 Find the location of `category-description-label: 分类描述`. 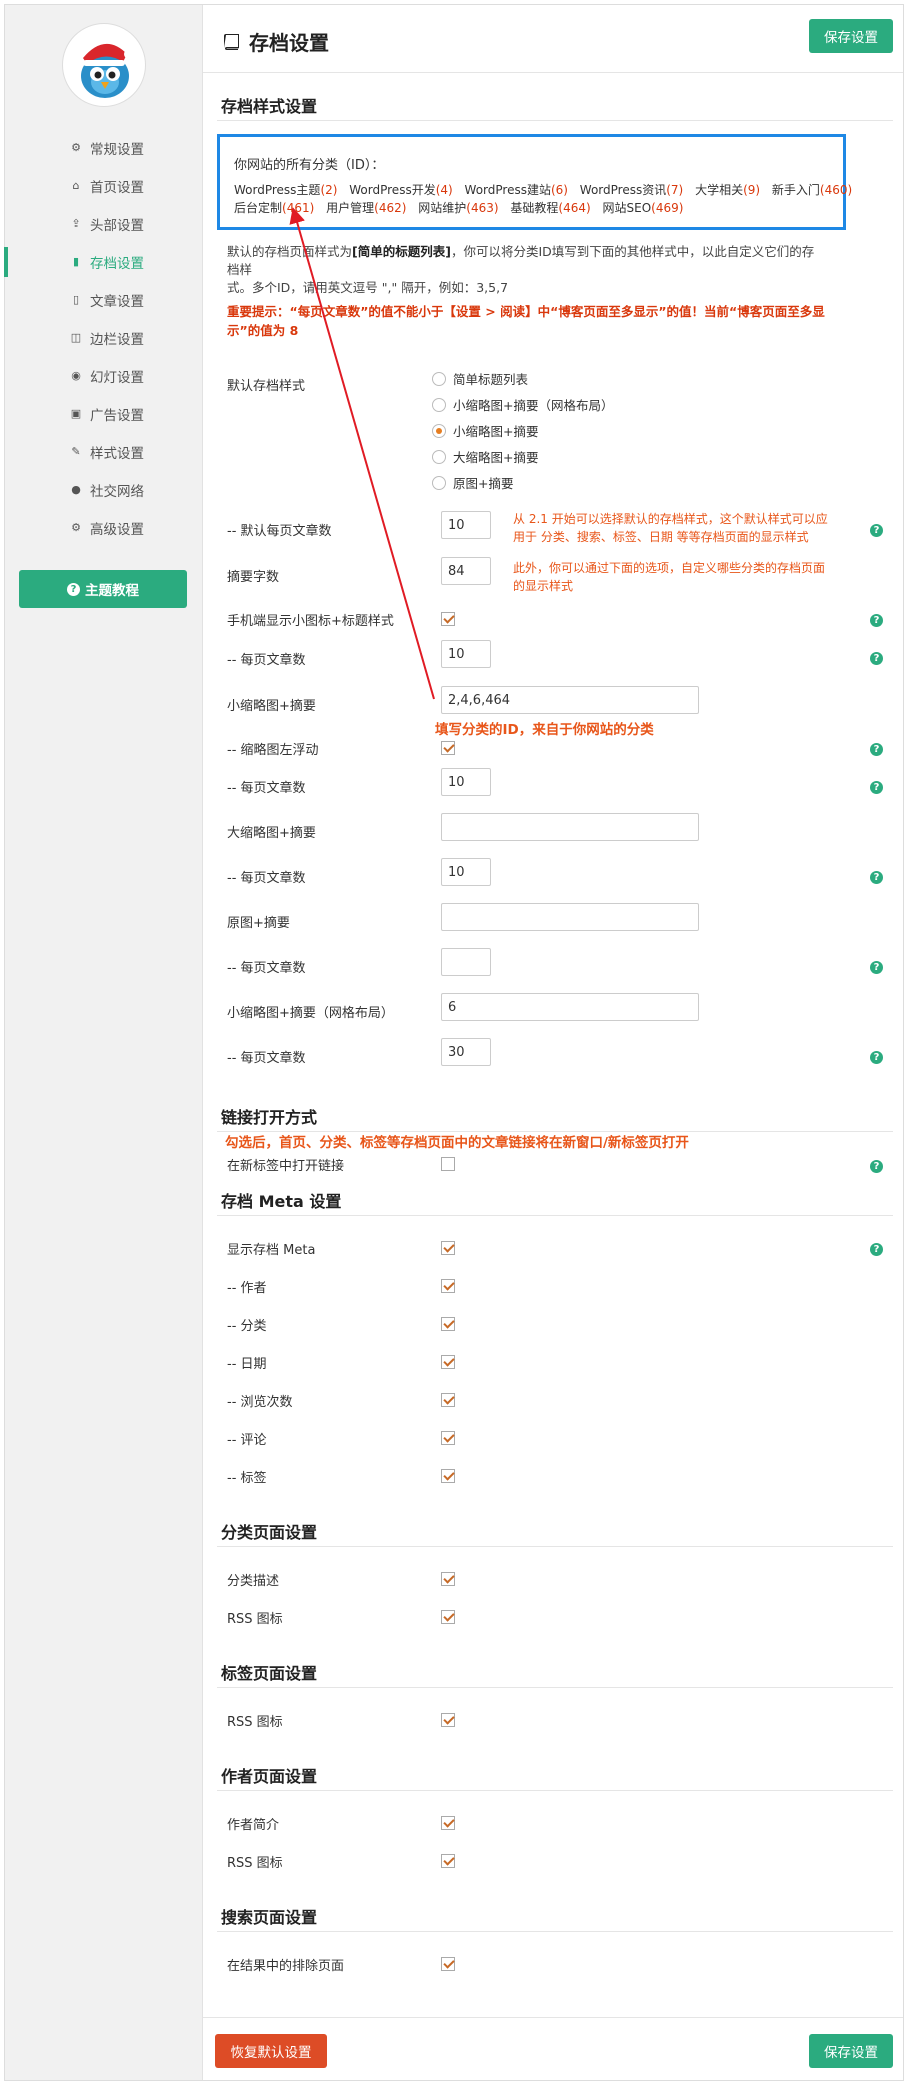

category-description-label: 分类描述 is located at coordinates (253, 1581).